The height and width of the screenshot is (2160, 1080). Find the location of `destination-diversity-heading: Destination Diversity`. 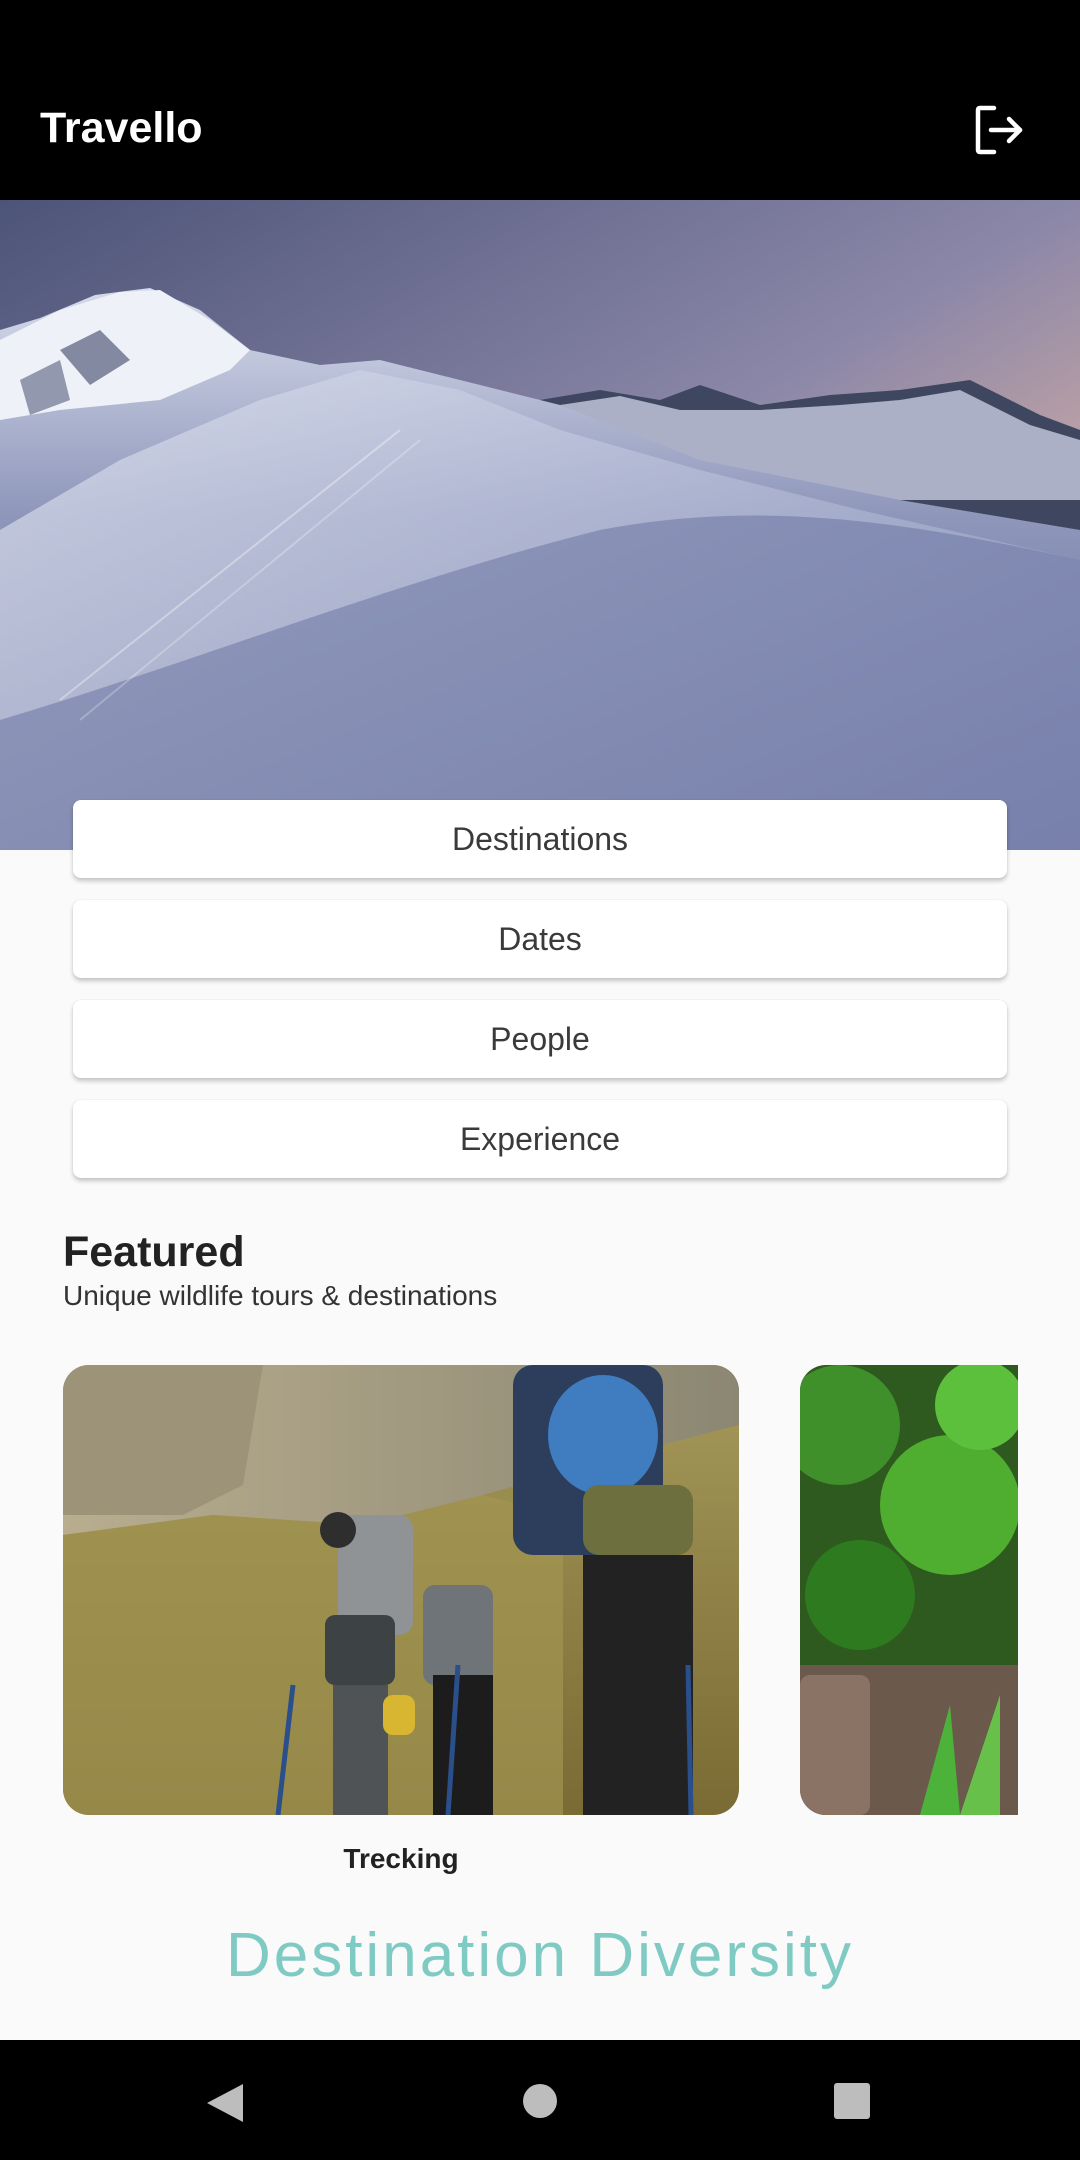

destination-diversity-heading: Destination Diversity is located at coordinates (540, 1955).